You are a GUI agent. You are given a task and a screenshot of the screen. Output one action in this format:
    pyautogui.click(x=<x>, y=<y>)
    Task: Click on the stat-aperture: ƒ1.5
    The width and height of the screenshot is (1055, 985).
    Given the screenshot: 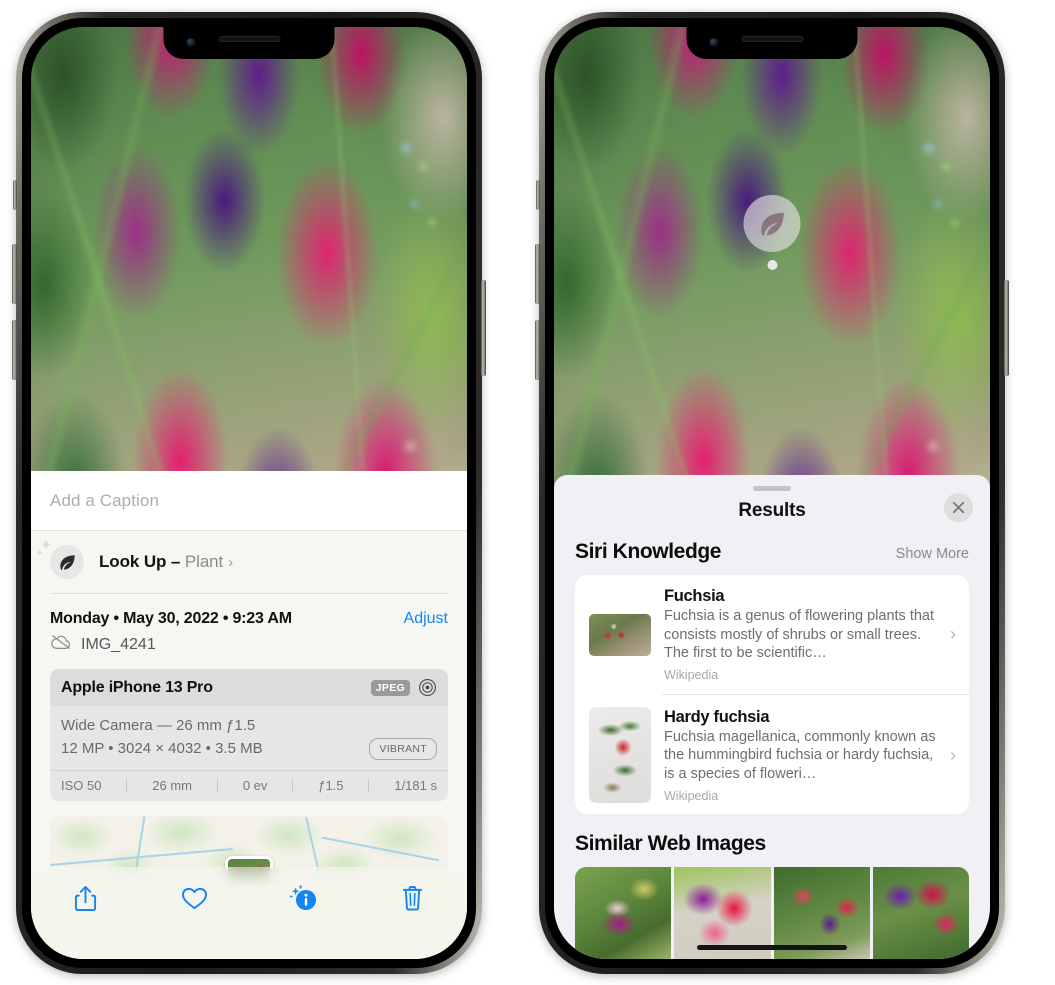 What is the action you would take?
    pyautogui.click(x=331, y=785)
    